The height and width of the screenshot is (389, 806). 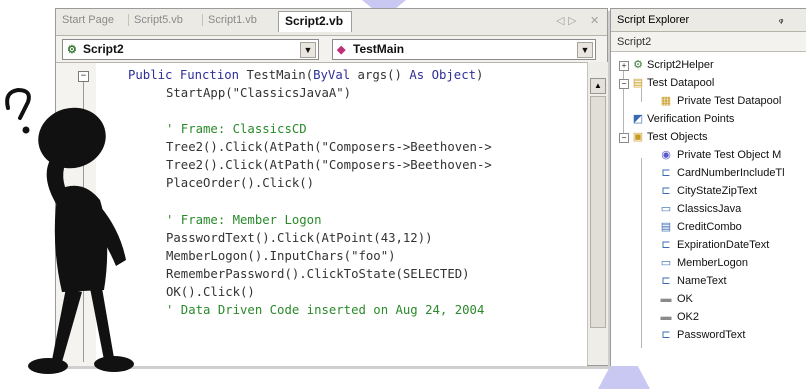 I want to click on explorer-script-name: Script2, so click(x=634, y=42).